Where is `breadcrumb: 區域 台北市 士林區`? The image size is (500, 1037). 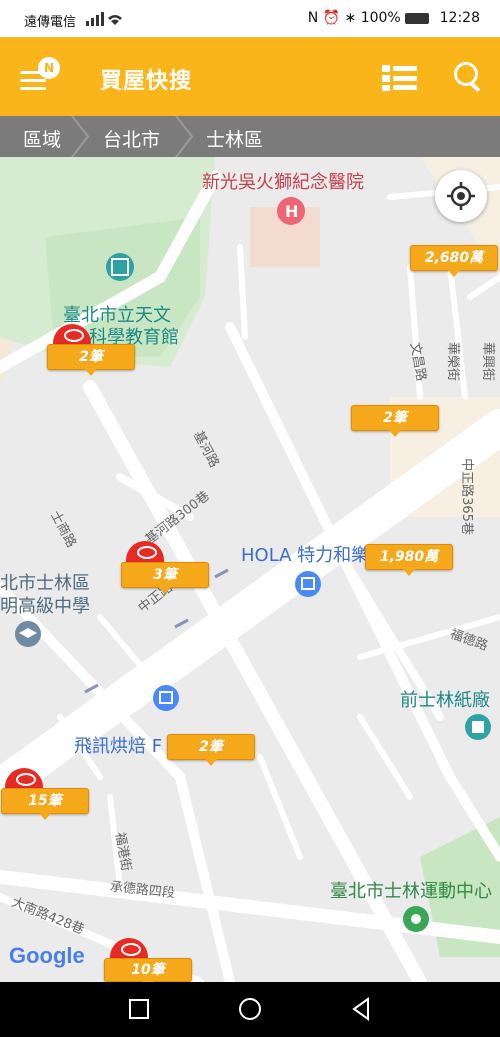 breadcrumb: 區域 台北市 士林區 is located at coordinates (250, 136).